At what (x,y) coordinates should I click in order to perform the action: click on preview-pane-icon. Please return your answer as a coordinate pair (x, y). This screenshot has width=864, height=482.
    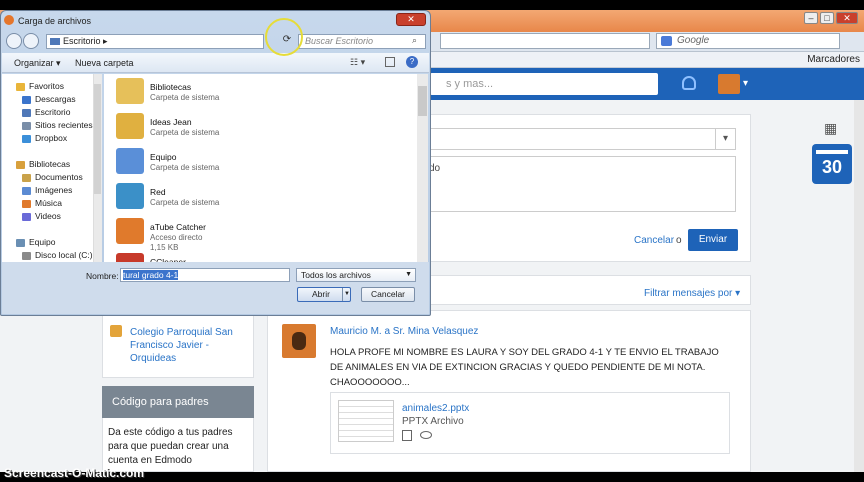
    Looking at the image, I should click on (390, 62).